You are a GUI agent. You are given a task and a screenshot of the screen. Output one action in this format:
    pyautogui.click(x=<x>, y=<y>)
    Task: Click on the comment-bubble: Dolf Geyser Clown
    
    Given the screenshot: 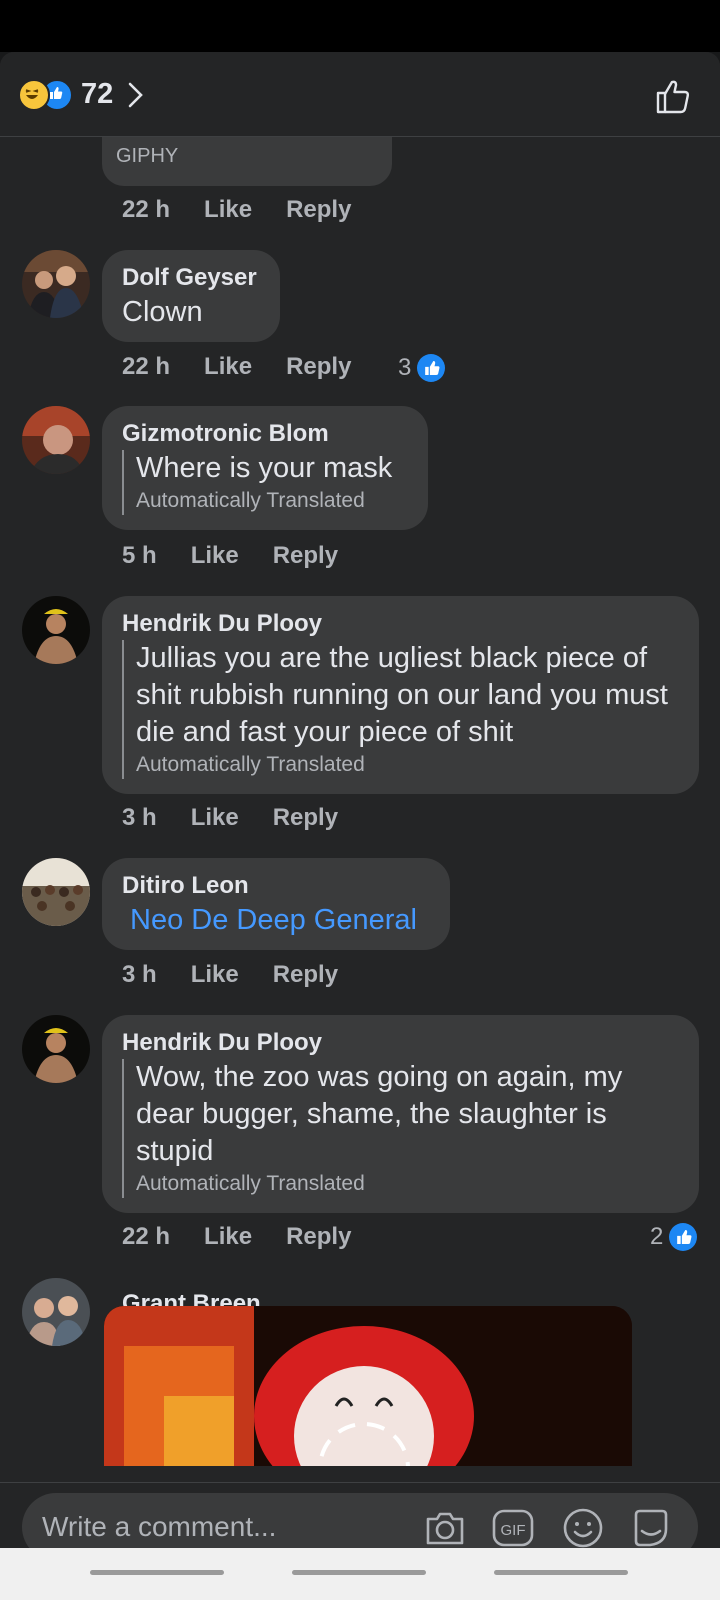 What is the action you would take?
    pyautogui.click(x=191, y=296)
    